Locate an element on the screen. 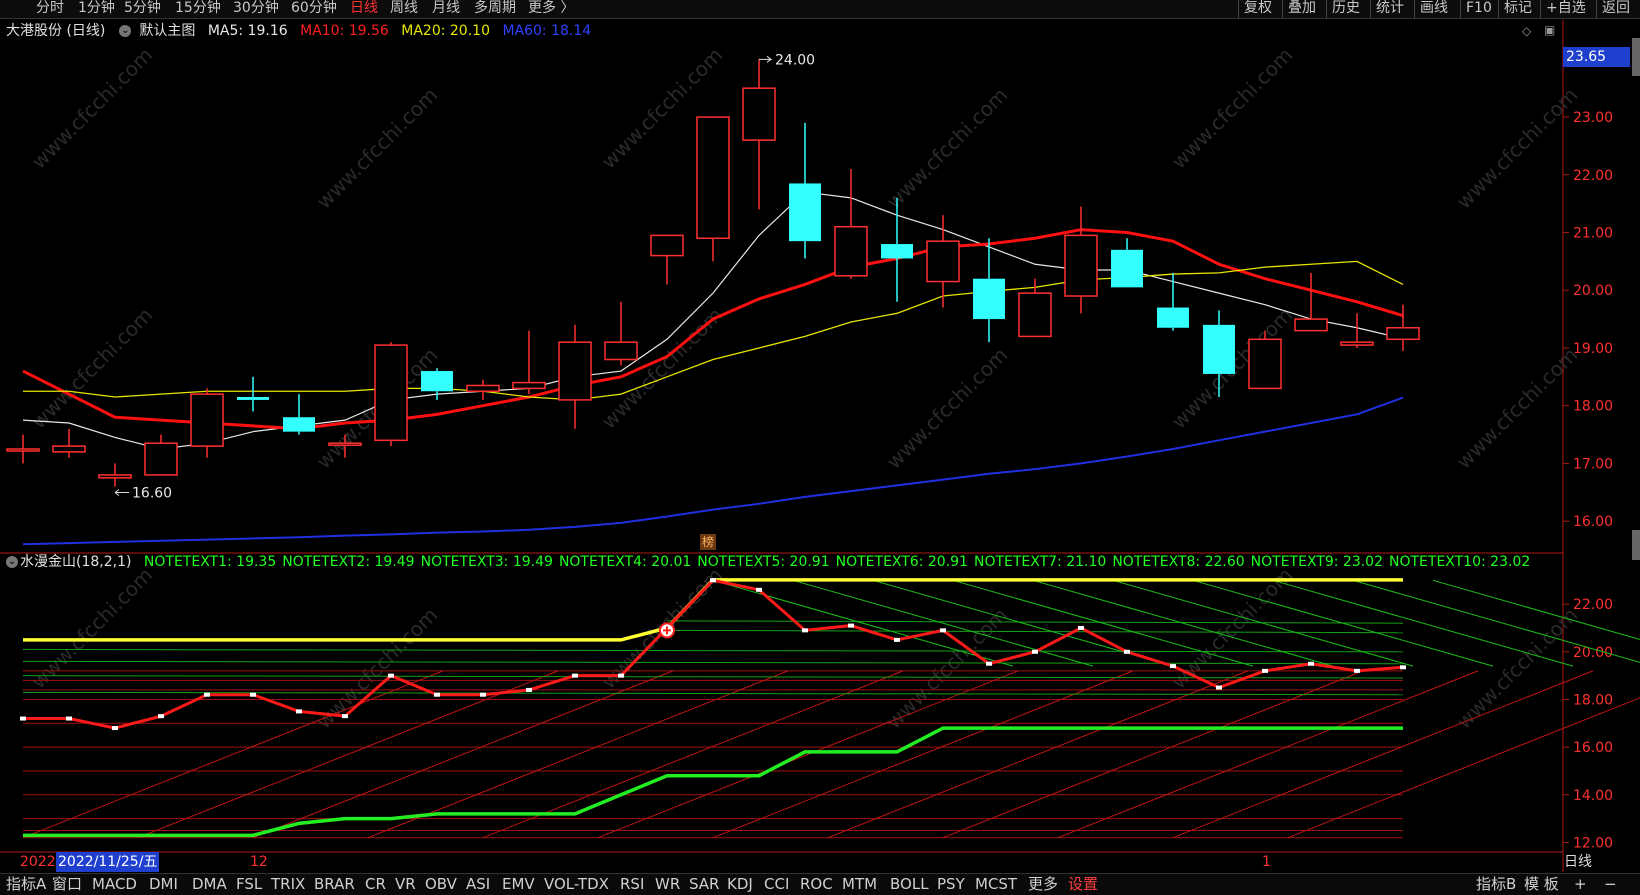 The image size is (1640, 895). current-price-box: 23.65 is located at coordinates (1596, 57).